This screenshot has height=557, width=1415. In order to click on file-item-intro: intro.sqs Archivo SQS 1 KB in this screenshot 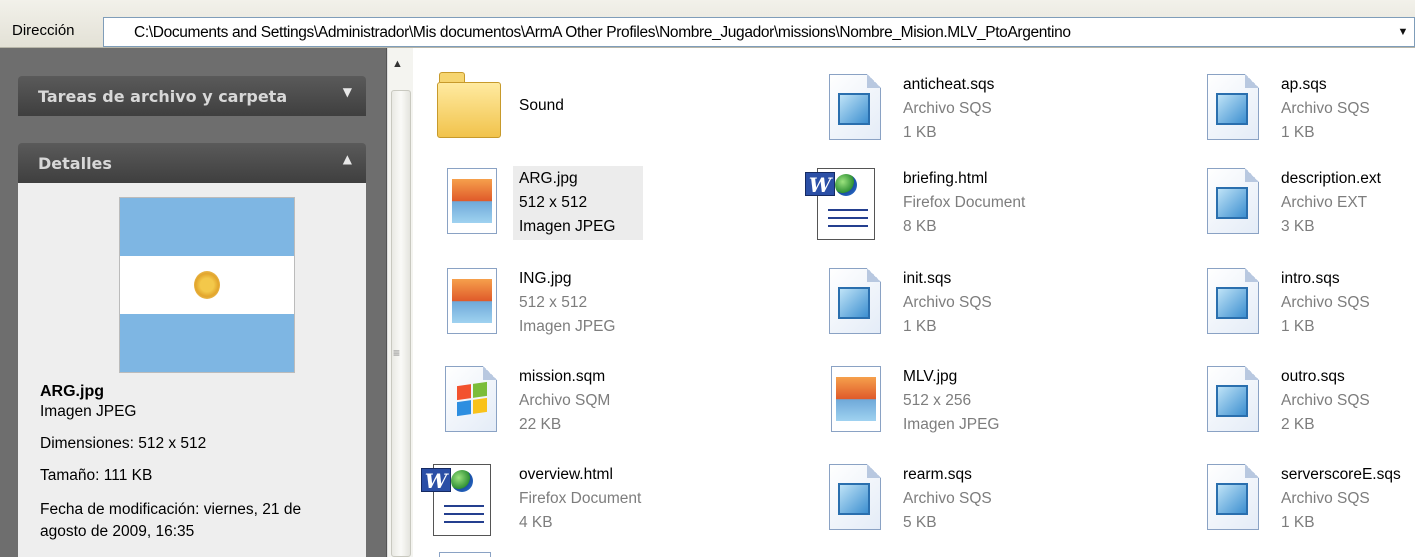, I will do `click(1304, 311)`.